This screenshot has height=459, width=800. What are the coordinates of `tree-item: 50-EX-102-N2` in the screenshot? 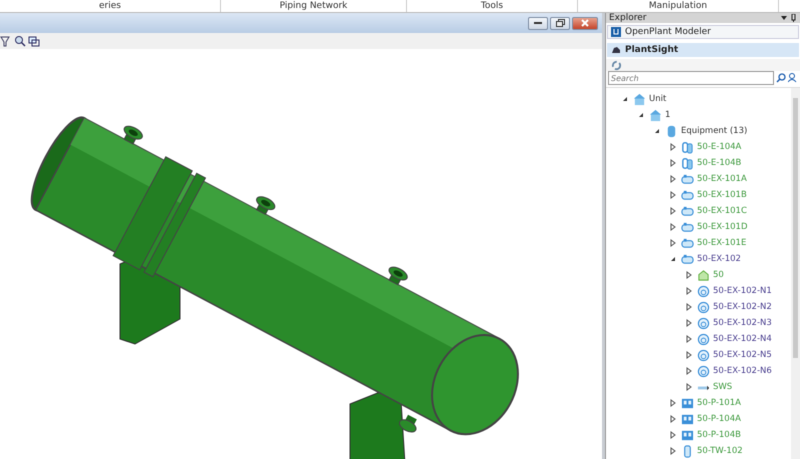 It's located at (742, 307).